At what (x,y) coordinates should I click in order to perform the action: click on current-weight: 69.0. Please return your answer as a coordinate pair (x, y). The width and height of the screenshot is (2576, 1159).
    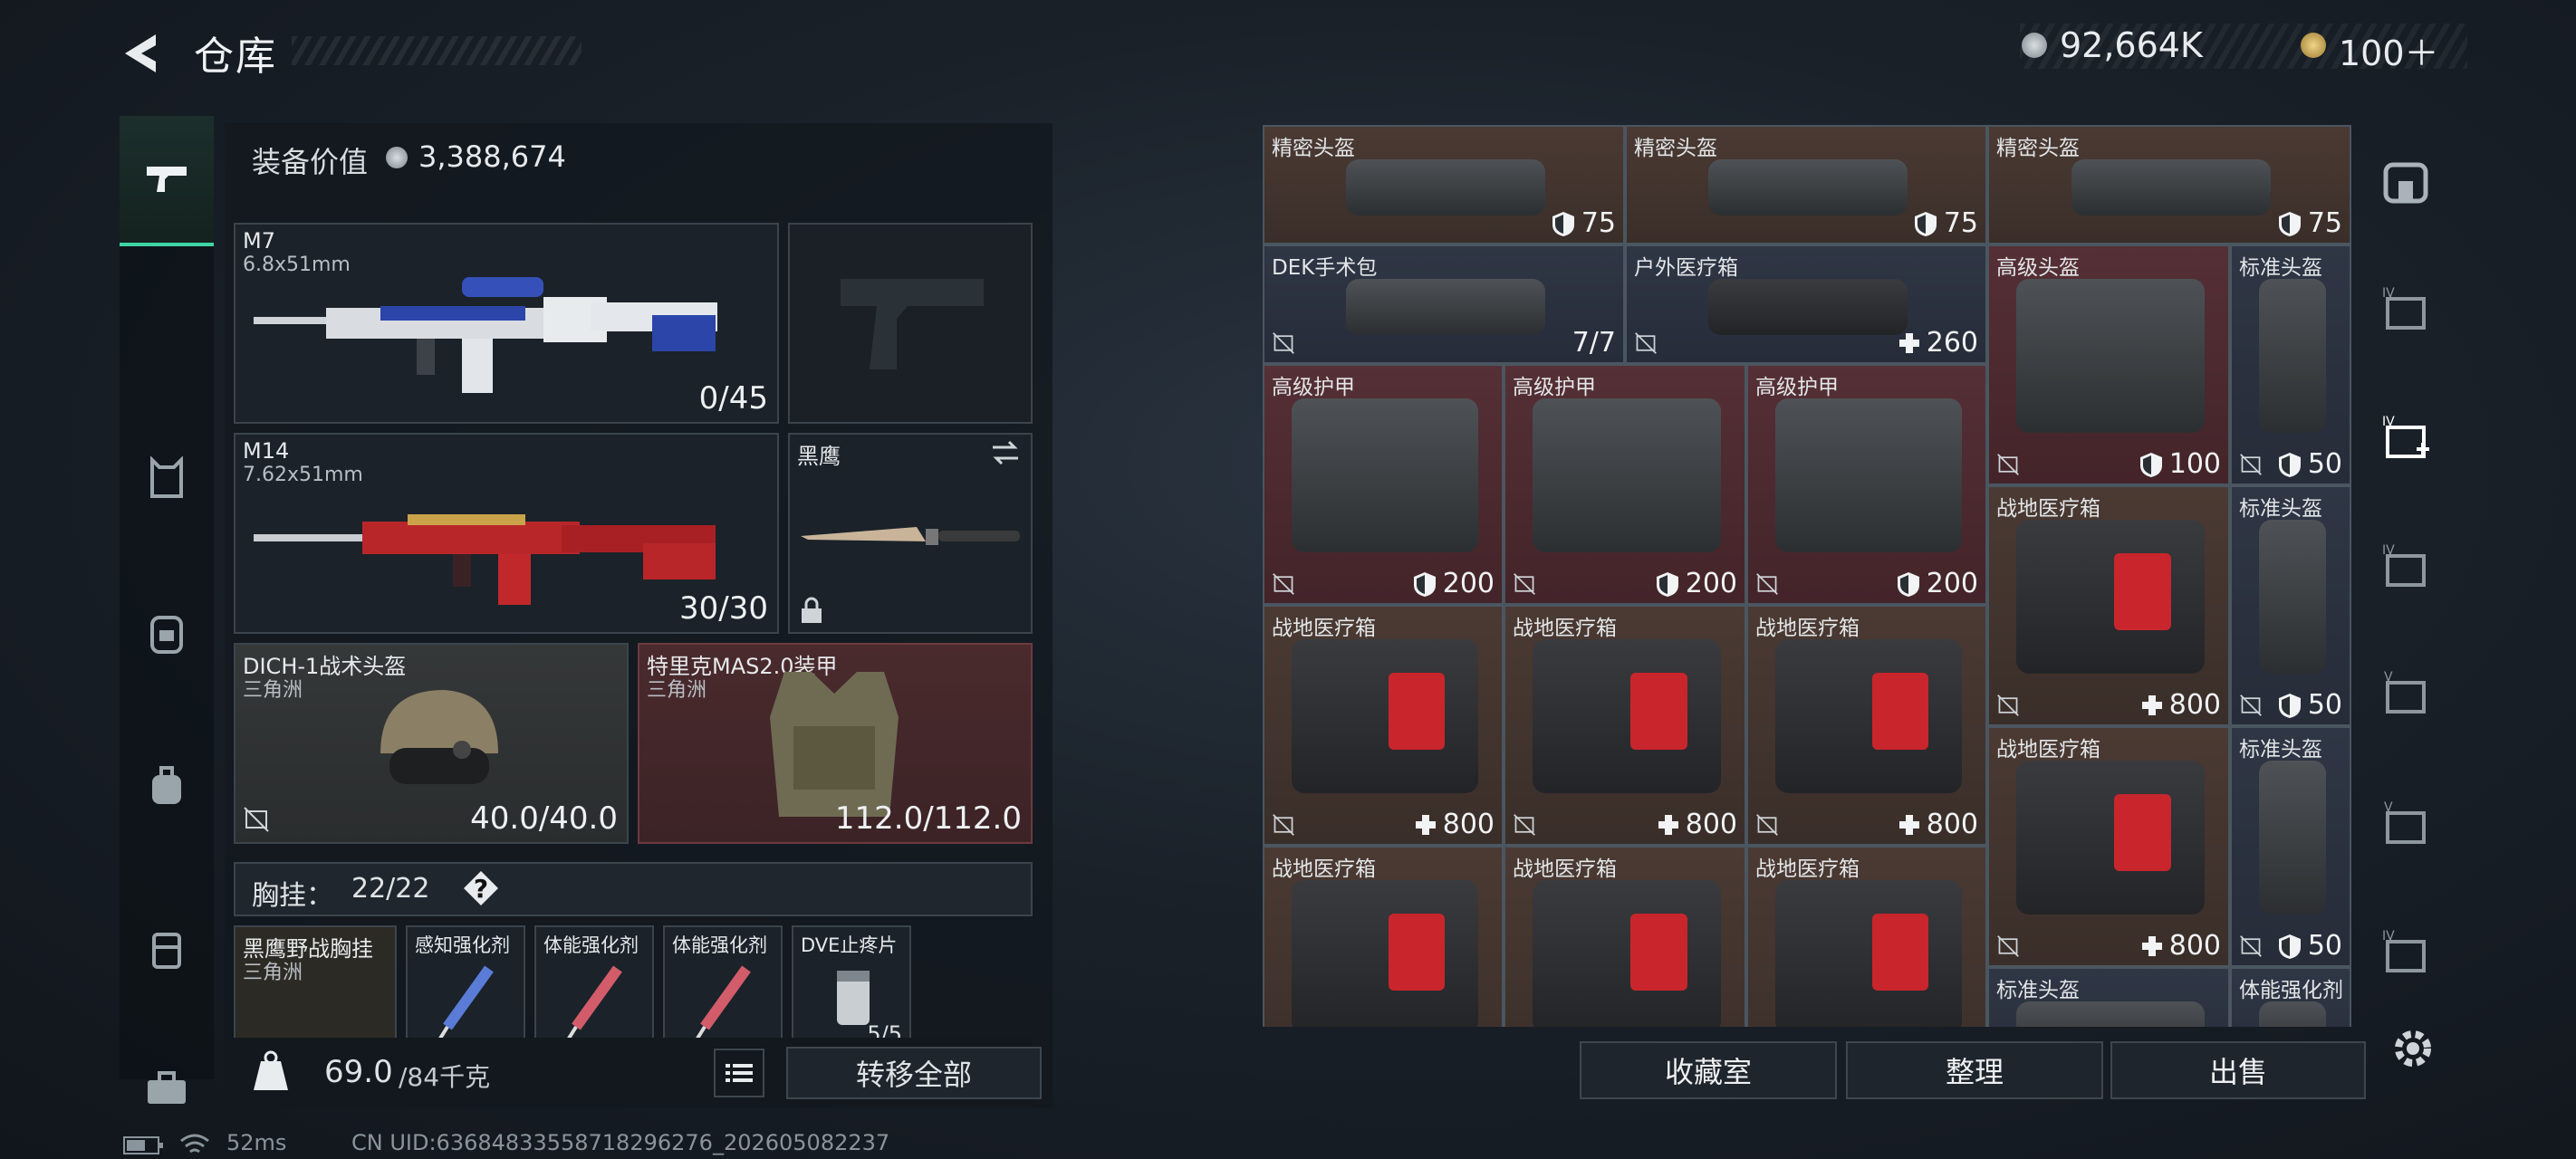
    Looking at the image, I should click on (358, 1072).